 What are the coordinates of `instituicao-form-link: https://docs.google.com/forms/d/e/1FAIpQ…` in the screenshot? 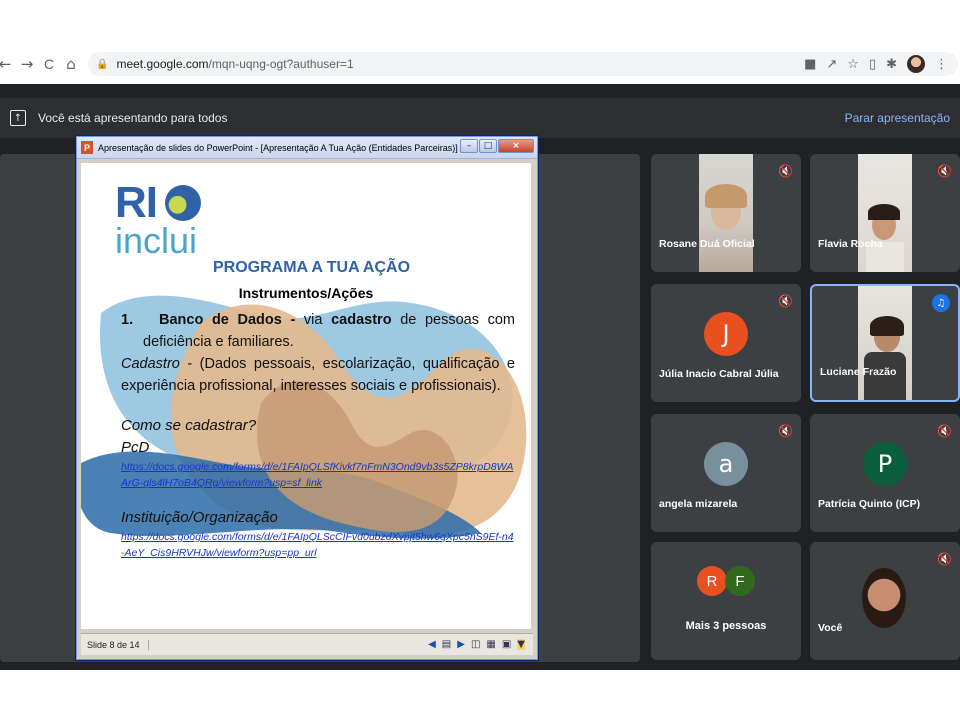 It's located at (318, 545).